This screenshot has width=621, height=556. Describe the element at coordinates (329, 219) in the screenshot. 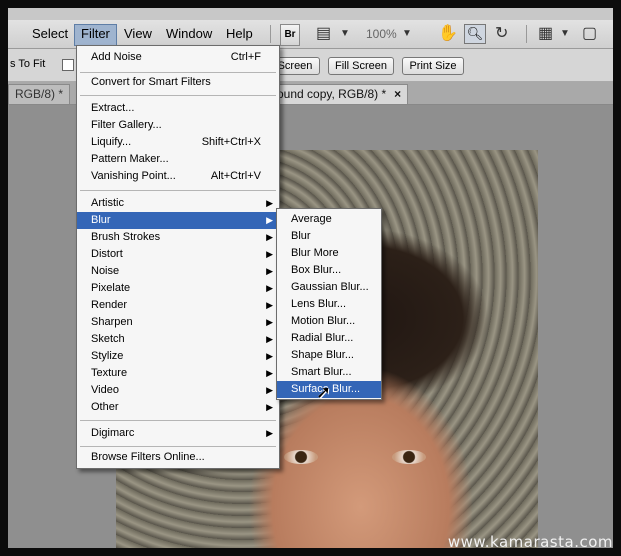

I see `menu-item-average: Average` at that location.